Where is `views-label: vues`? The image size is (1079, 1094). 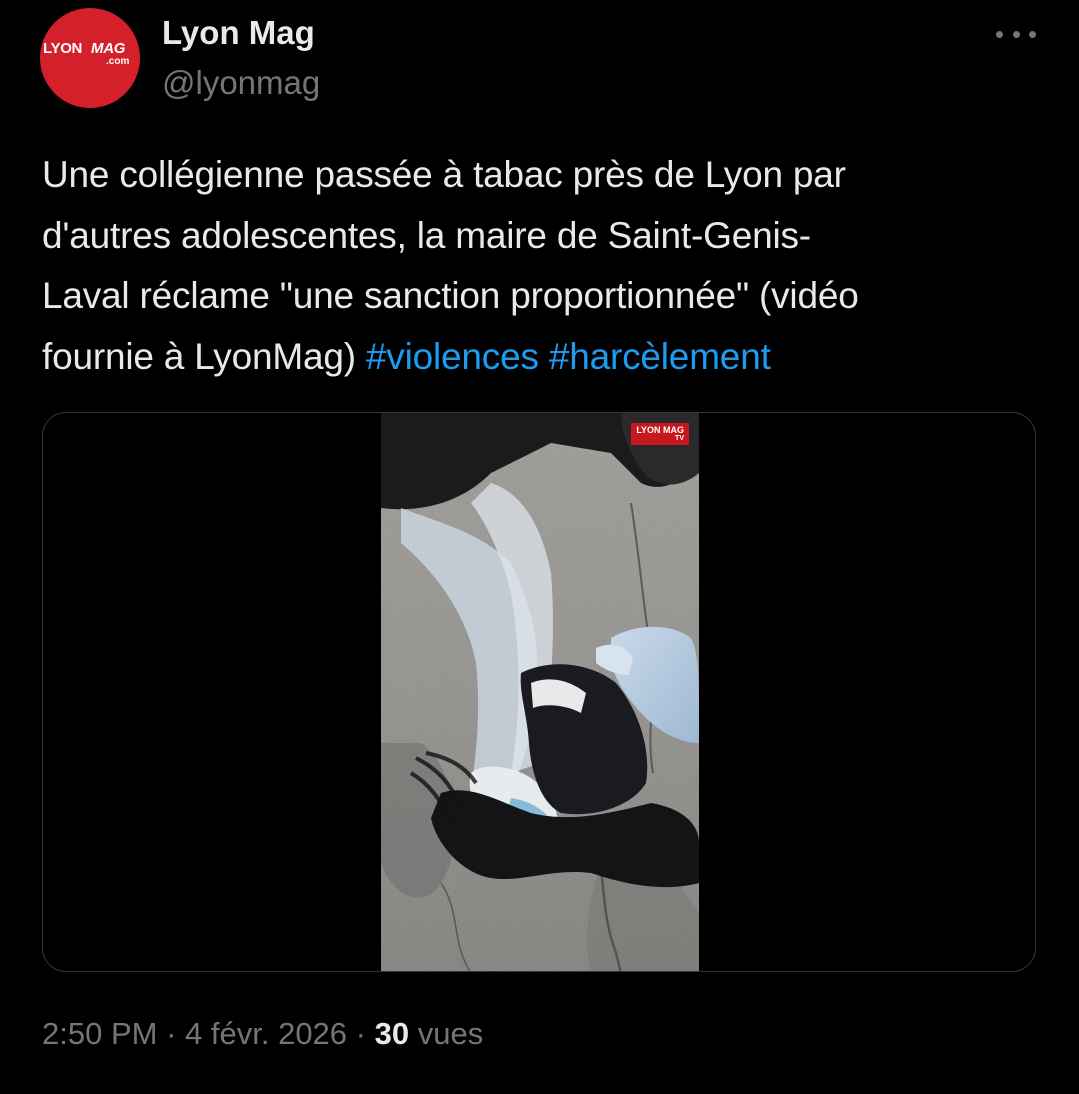
views-label: vues is located at coordinates (450, 1033).